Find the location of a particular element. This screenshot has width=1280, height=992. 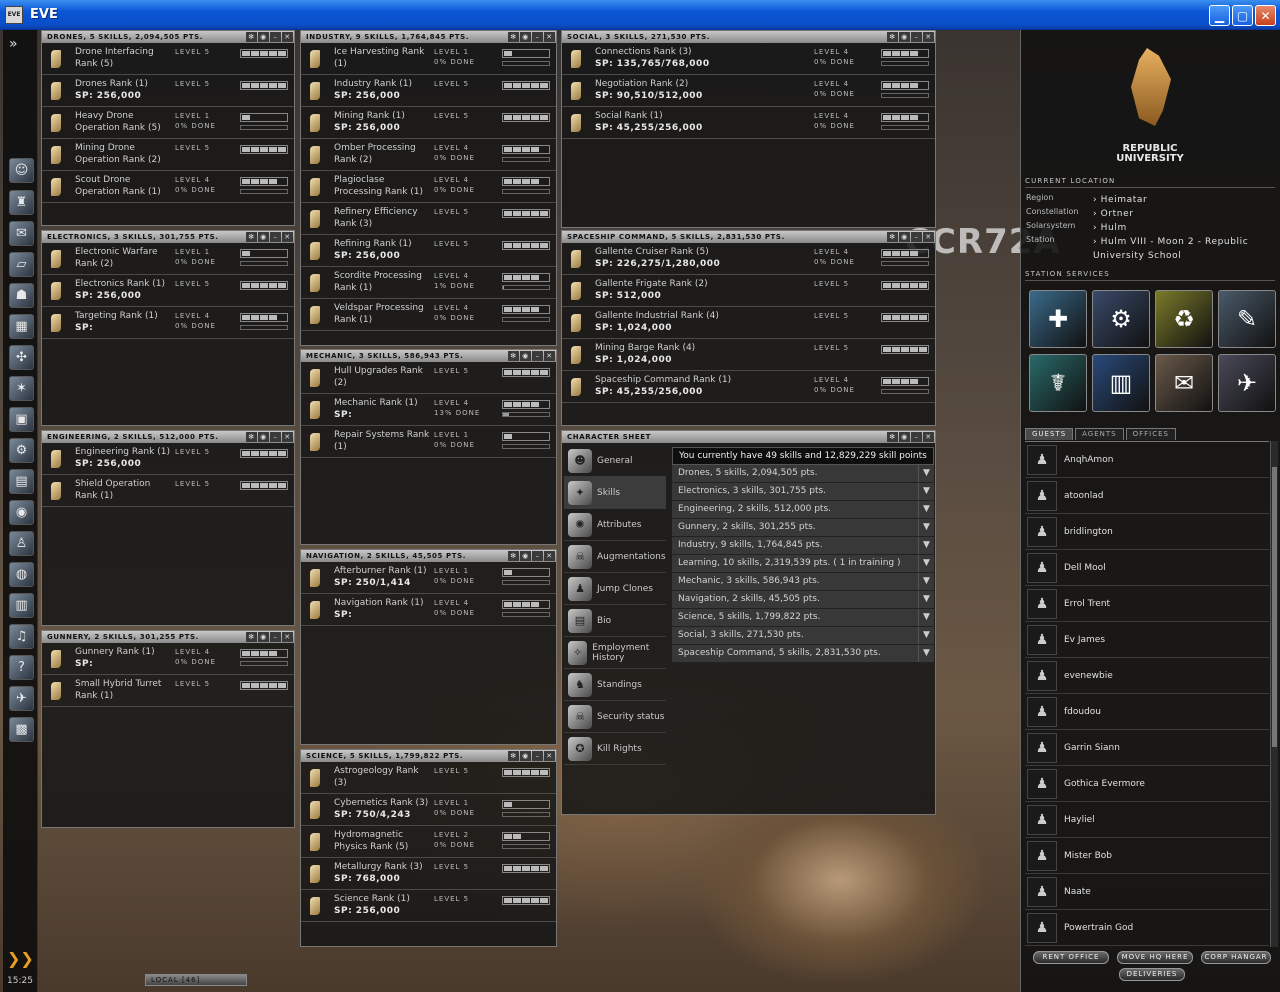

guest-row: ♟ Gothica Evermore is located at coordinates (1147, 784).